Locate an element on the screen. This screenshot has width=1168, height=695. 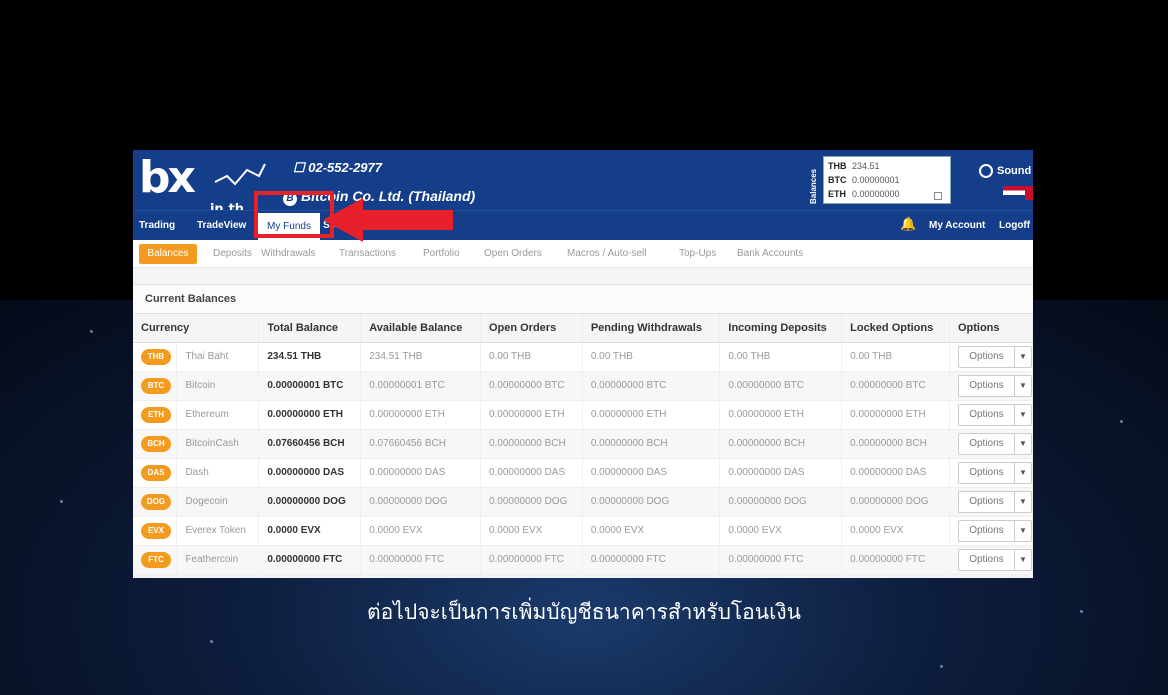
bell-icon: 🔔 is located at coordinates (908, 224).